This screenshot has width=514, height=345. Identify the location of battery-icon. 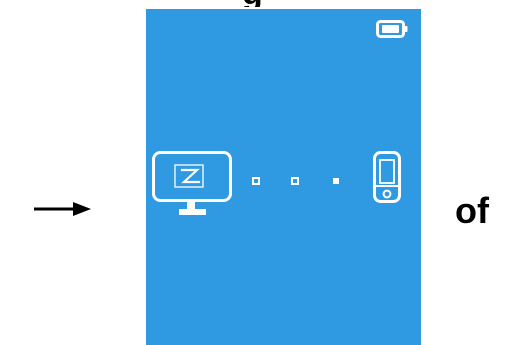
(392, 29).